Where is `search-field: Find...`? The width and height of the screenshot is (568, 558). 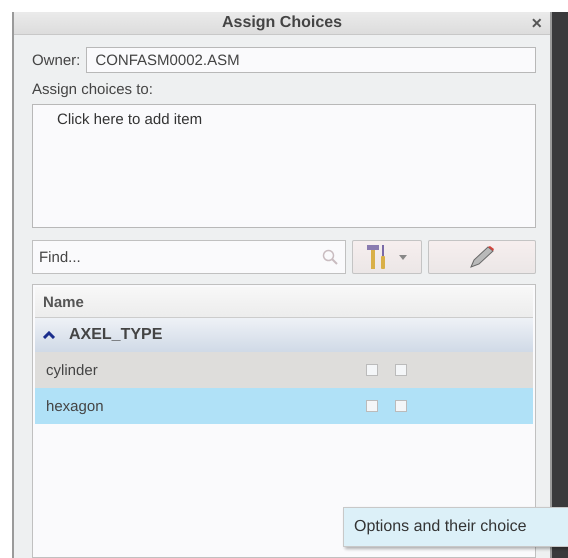 search-field: Find... is located at coordinates (189, 257).